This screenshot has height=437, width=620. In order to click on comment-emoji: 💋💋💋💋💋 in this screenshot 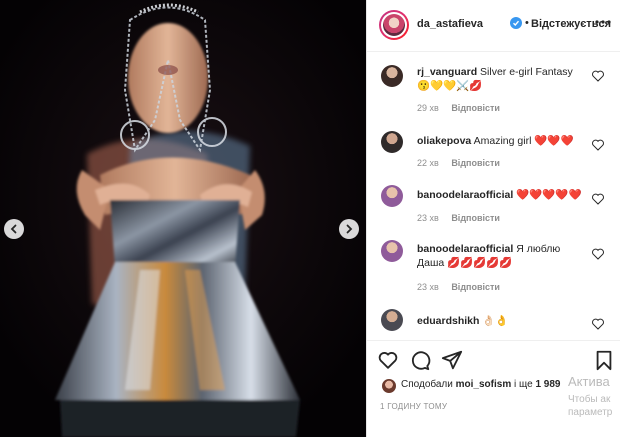, I will do `click(480, 263)`.